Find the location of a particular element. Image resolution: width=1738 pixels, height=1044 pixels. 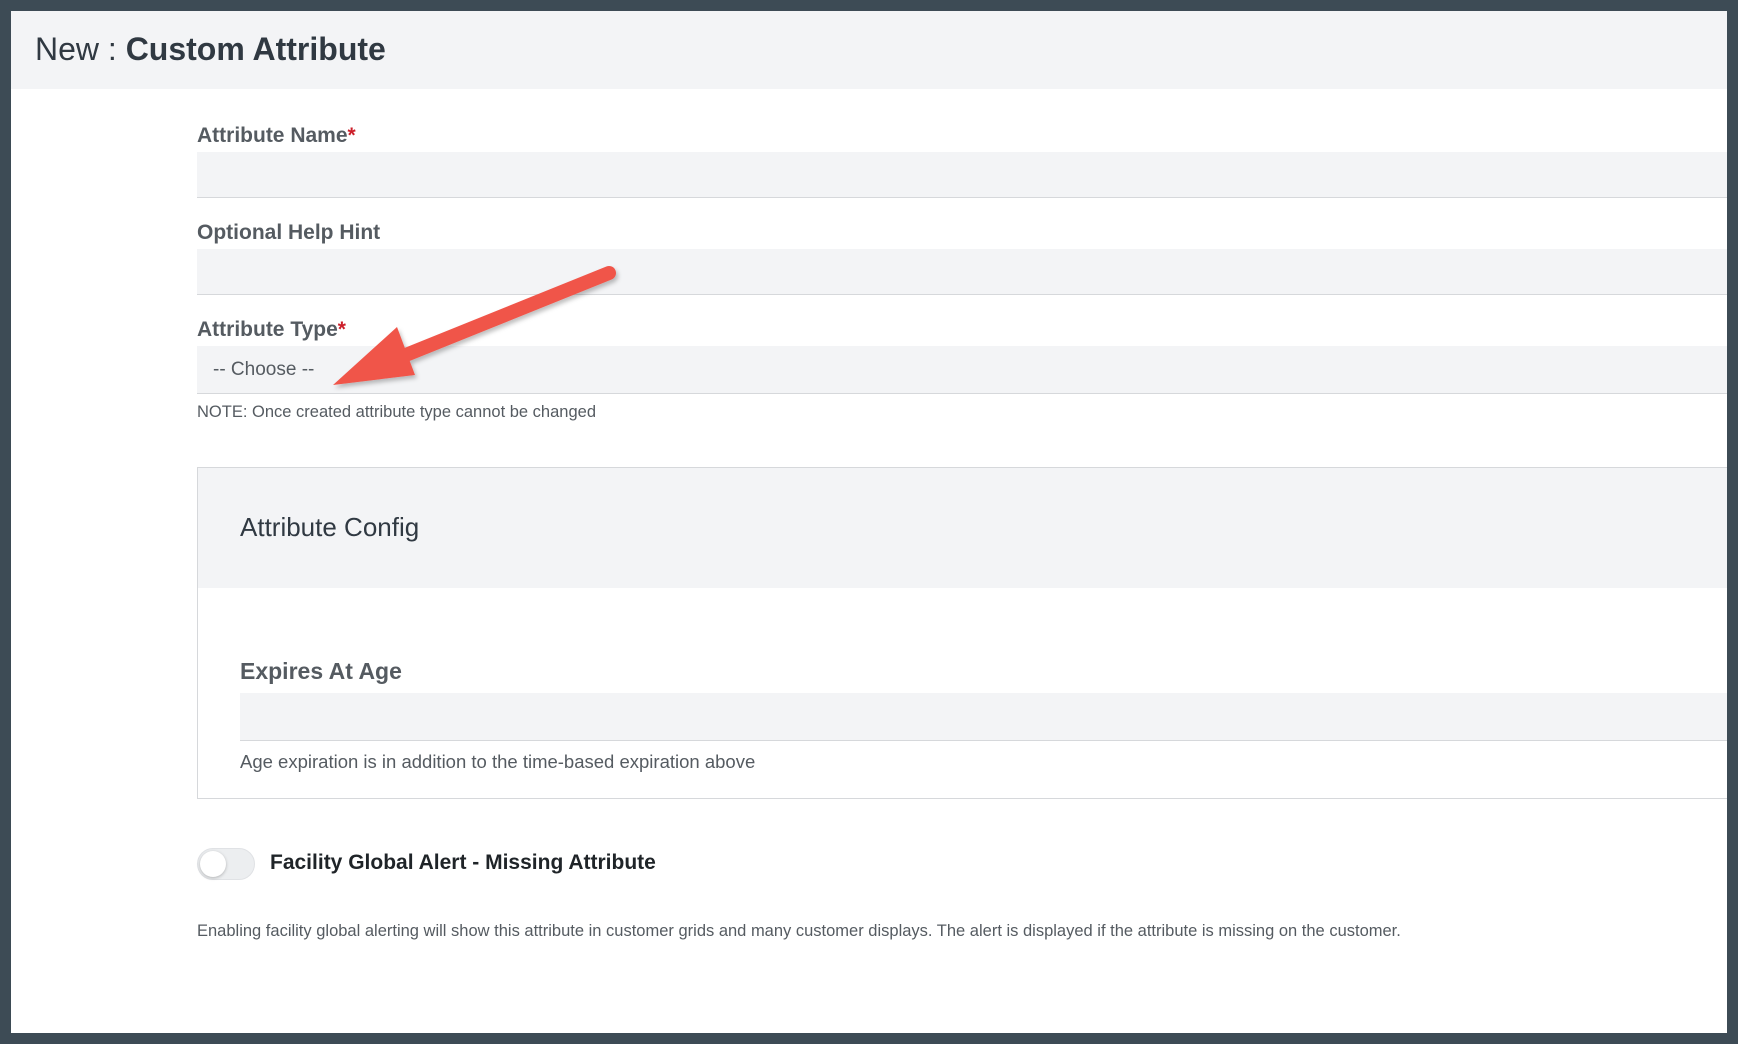

attribute-type-selected-value: -- Choose -- is located at coordinates (264, 369).